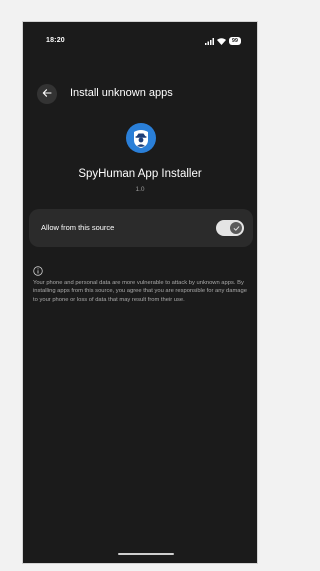  Describe the element at coordinates (140, 174) in the screenshot. I see `app-name: SpyHuman App Installer` at that location.